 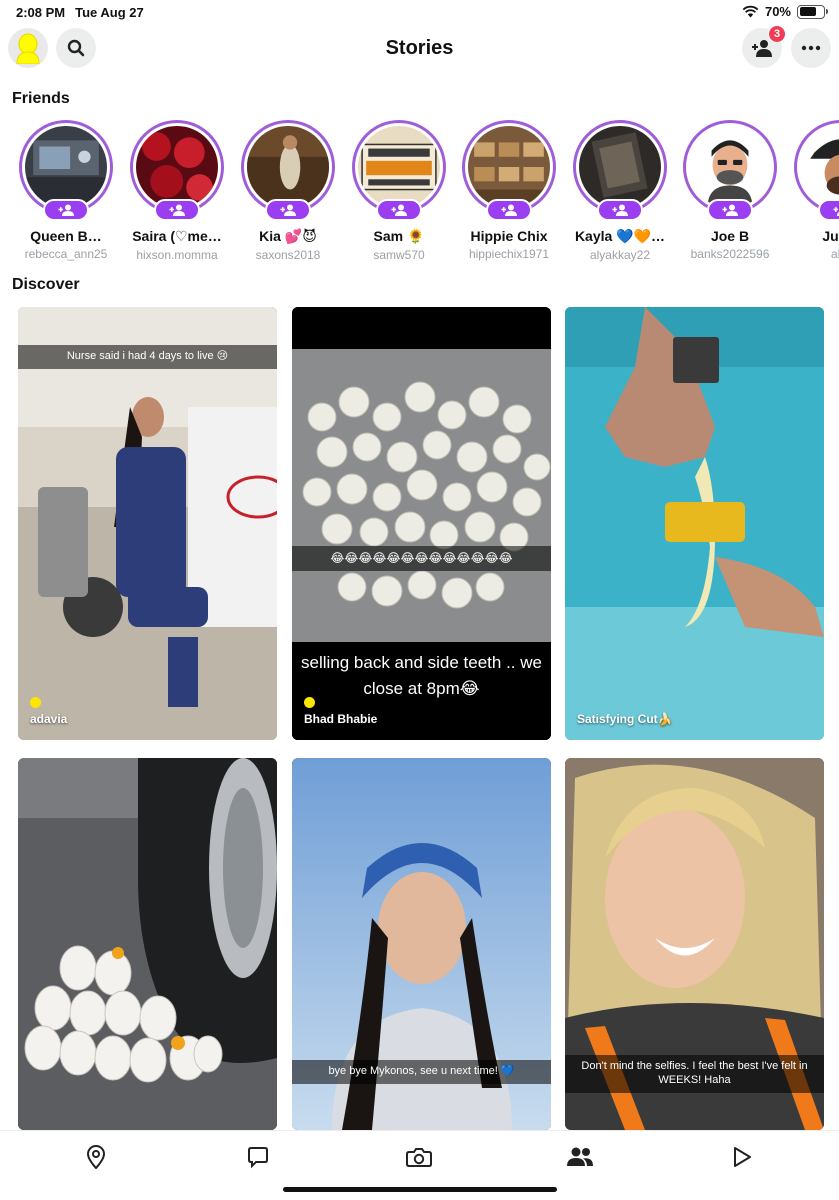 What do you see at coordinates (49, 719) in the screenshot?
I see `card-publisher-name: adavia` at bounding box center [49, 719].